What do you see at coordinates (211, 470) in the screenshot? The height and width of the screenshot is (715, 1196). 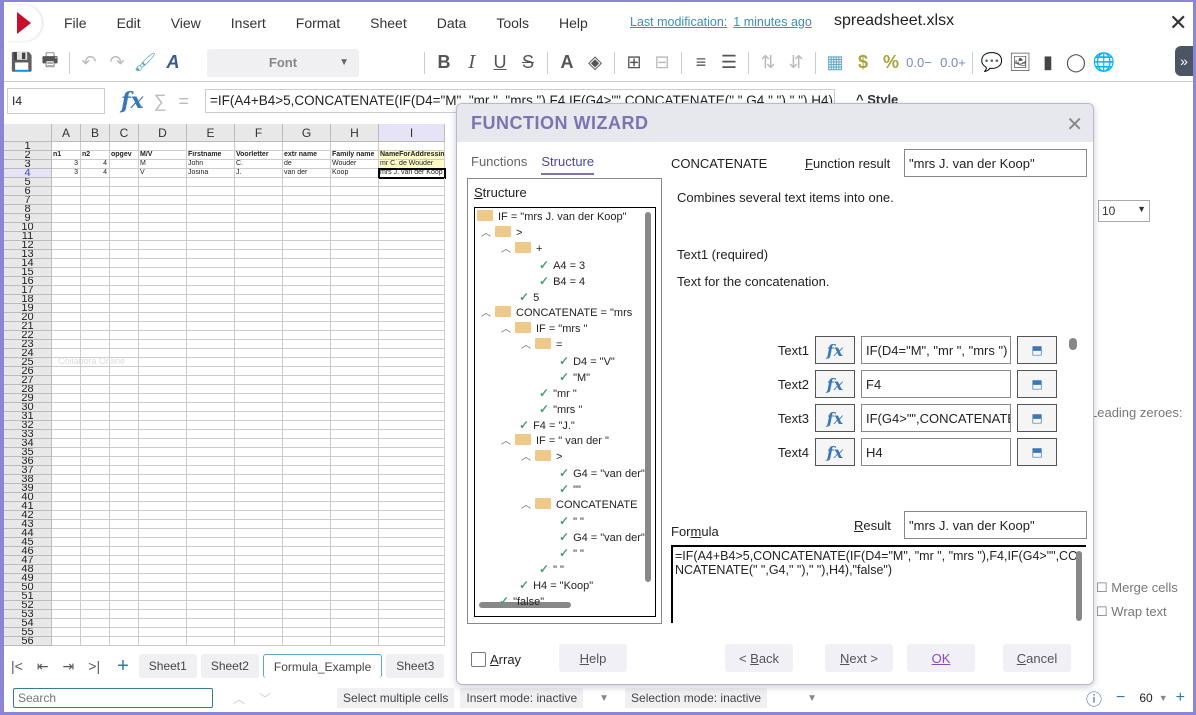 I see `cell-e37` at bounding box center [211, 470].